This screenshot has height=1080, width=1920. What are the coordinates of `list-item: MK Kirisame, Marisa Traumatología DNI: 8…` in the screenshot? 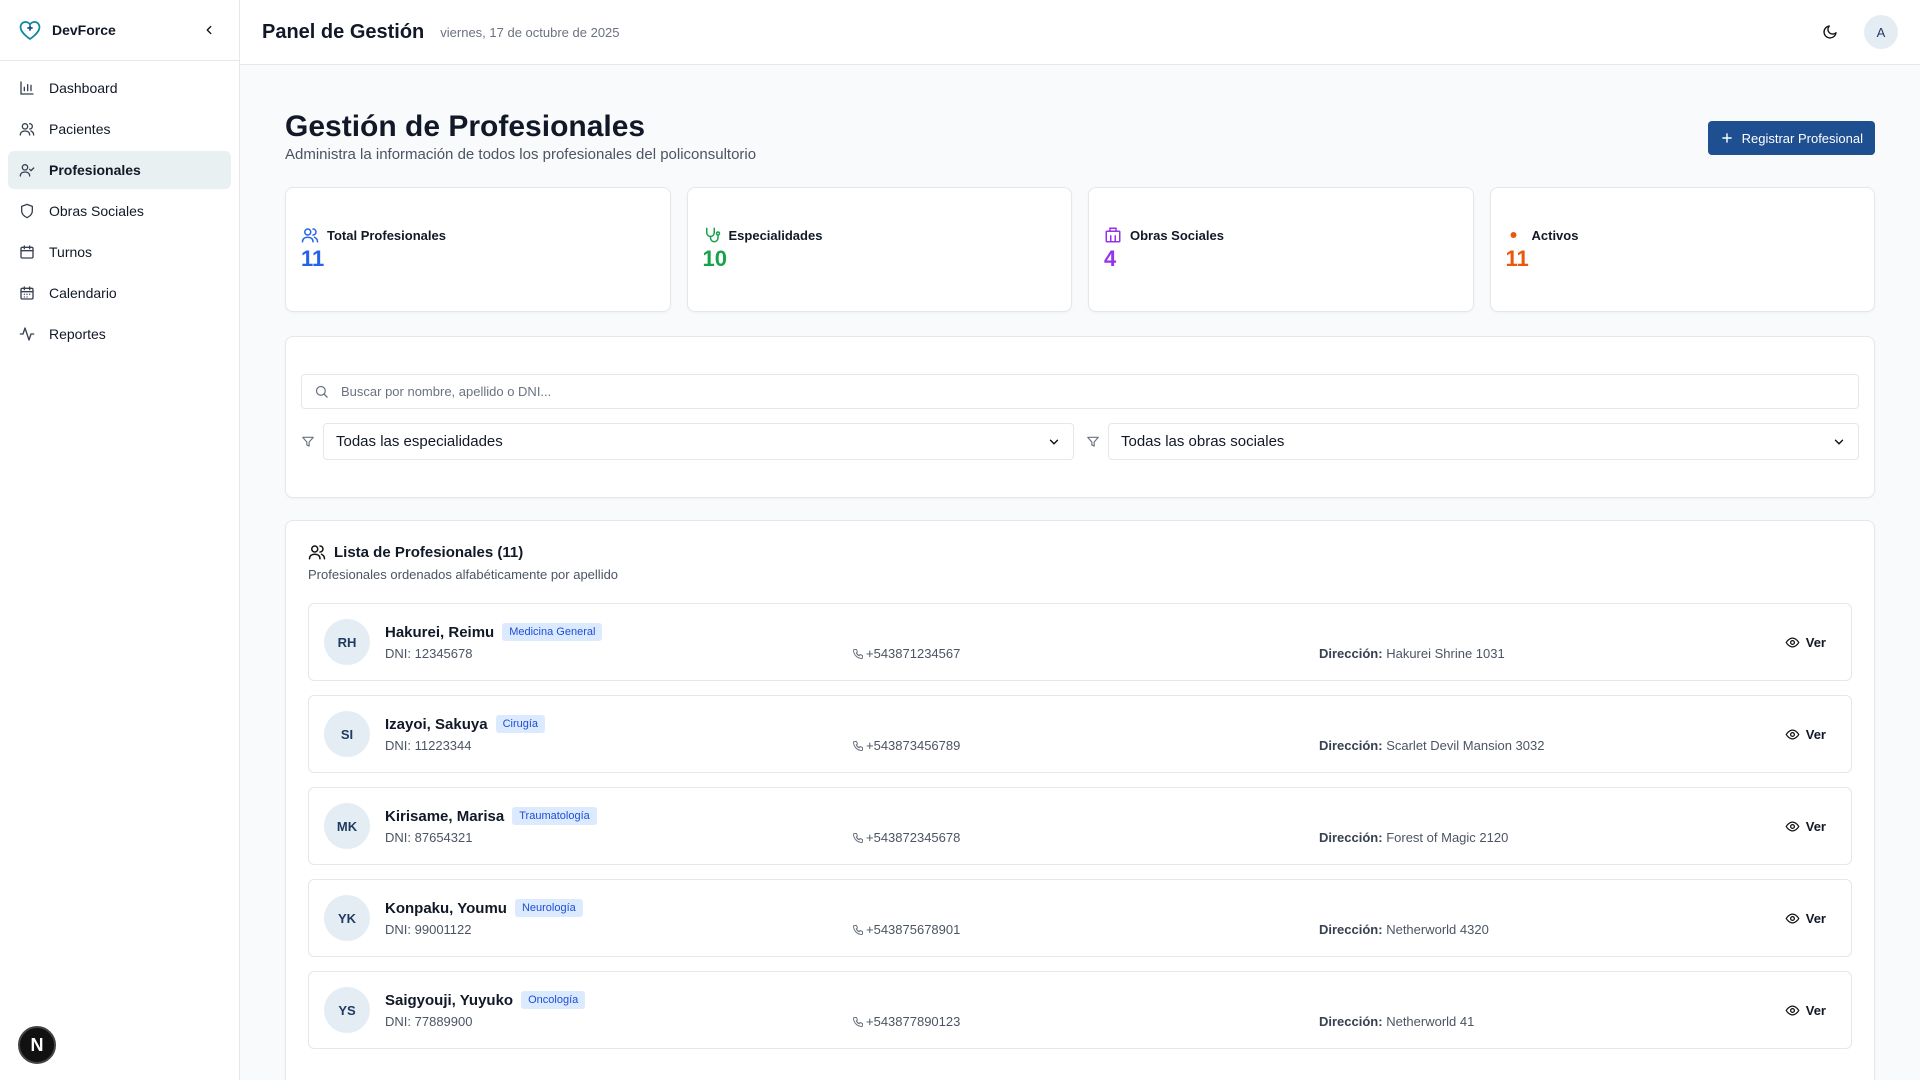 It's located at (1080, 826).